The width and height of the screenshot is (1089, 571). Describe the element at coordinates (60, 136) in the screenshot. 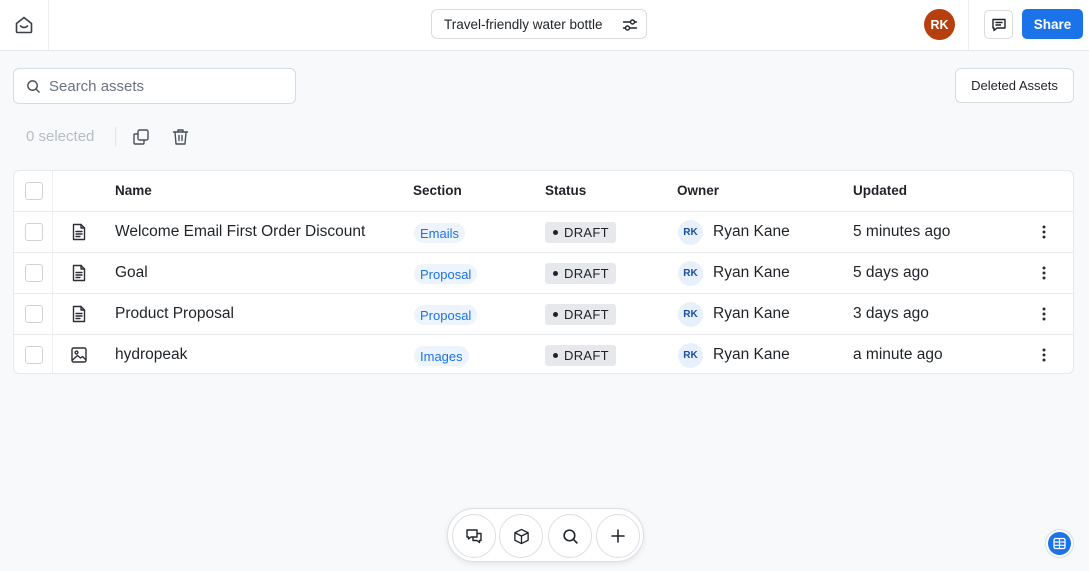

I see `selected-count: 0 selected` at that location.